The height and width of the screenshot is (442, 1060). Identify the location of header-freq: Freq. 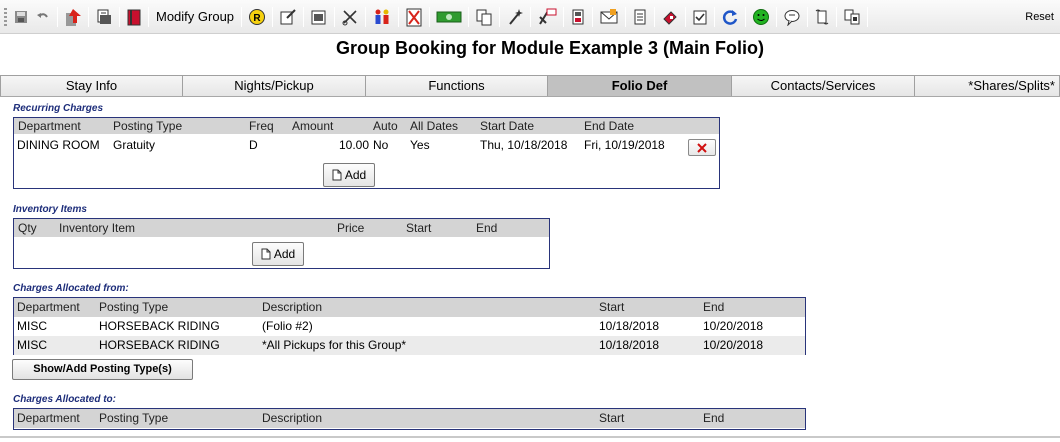
(261, 126).